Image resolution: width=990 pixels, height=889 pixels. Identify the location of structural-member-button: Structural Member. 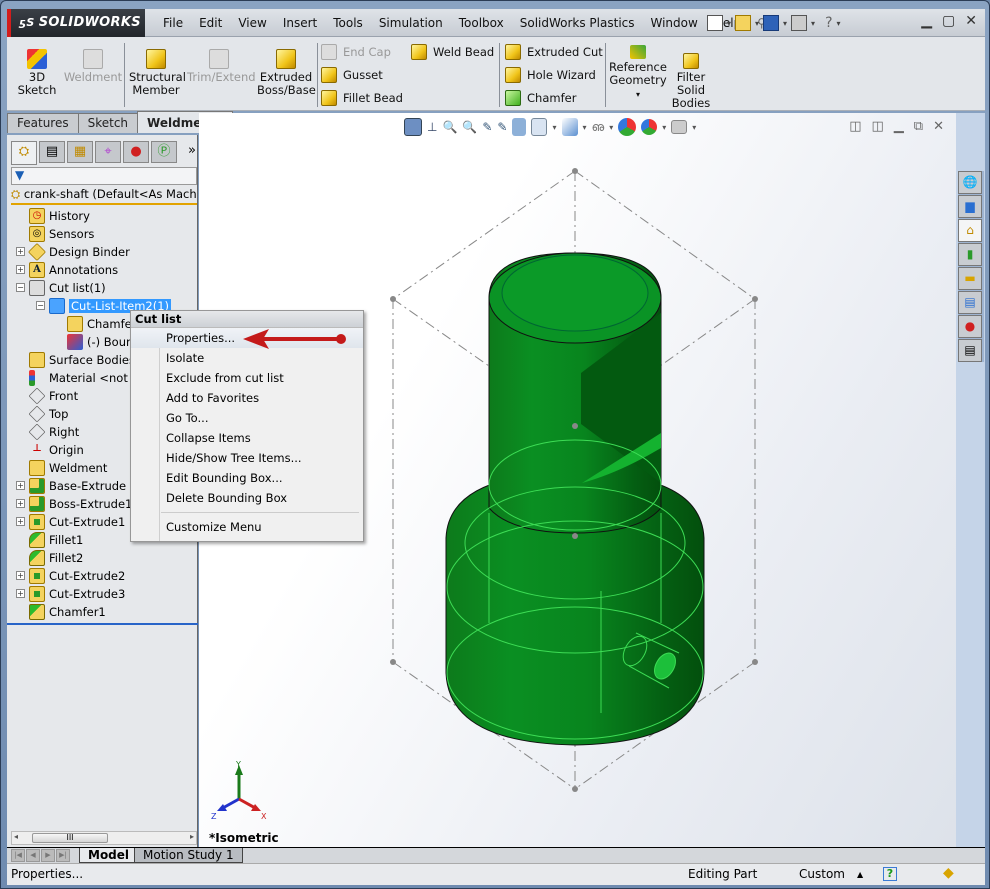
(157, 73).